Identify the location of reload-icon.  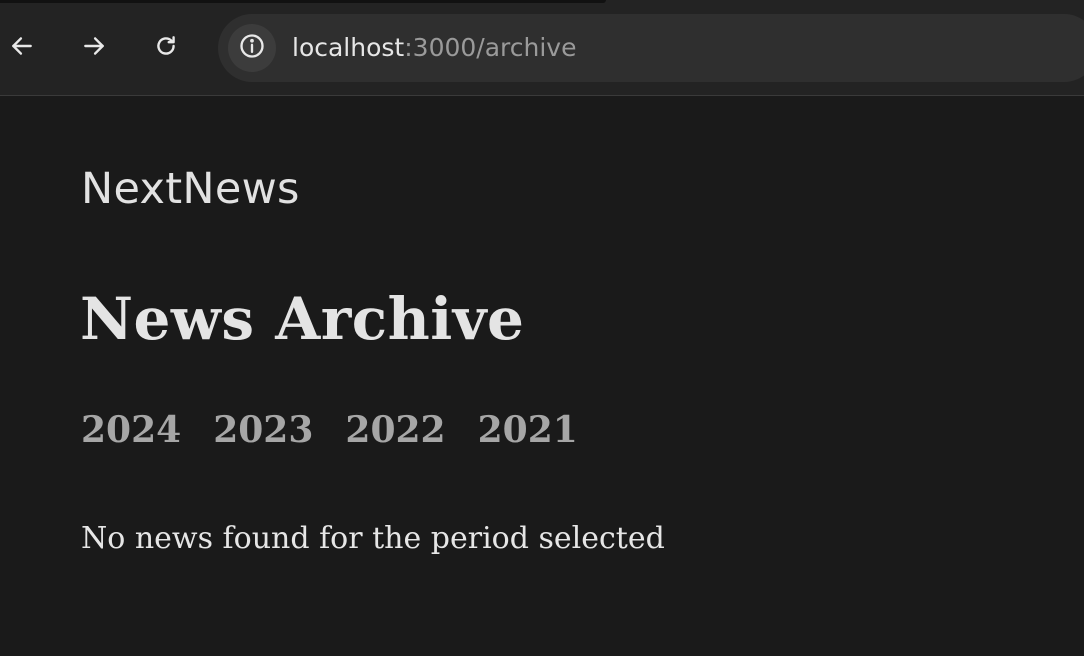
(166, 48).